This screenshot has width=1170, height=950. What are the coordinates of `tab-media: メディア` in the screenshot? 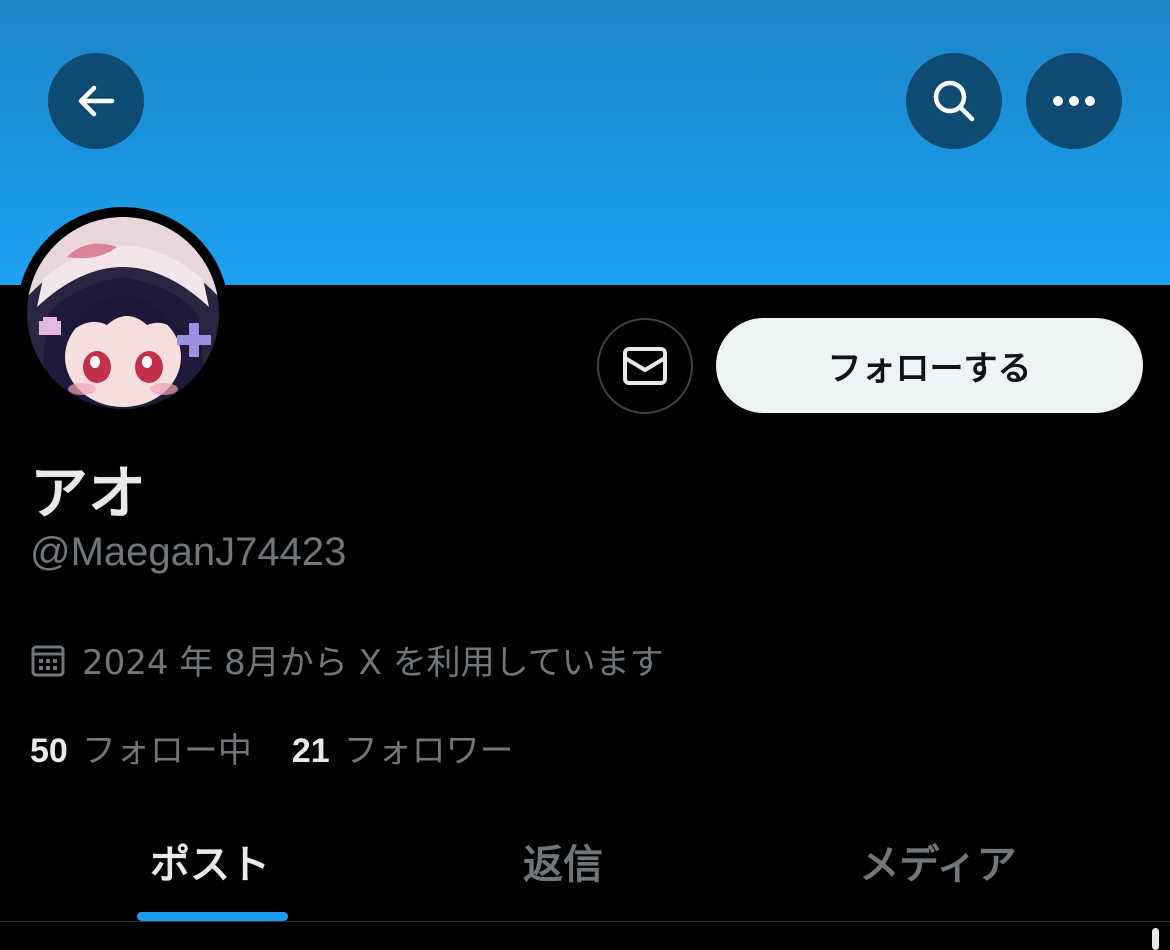 It's located at (938, 861).